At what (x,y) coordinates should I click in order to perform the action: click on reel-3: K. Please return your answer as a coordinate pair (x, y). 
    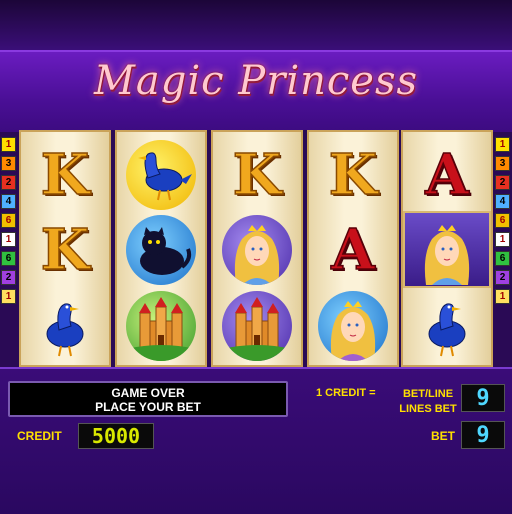
    Looking at the image, I should click on (257, 248).